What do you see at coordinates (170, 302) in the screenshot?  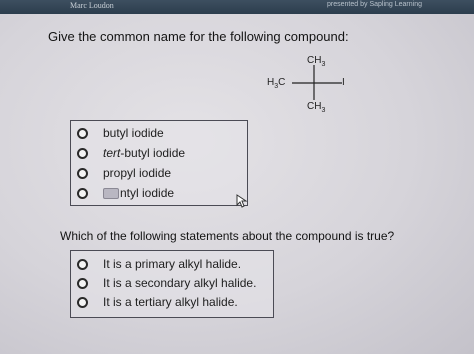 I see `option-label: It is a tertiary alkyl halide.` at bounding box center [170, 302].